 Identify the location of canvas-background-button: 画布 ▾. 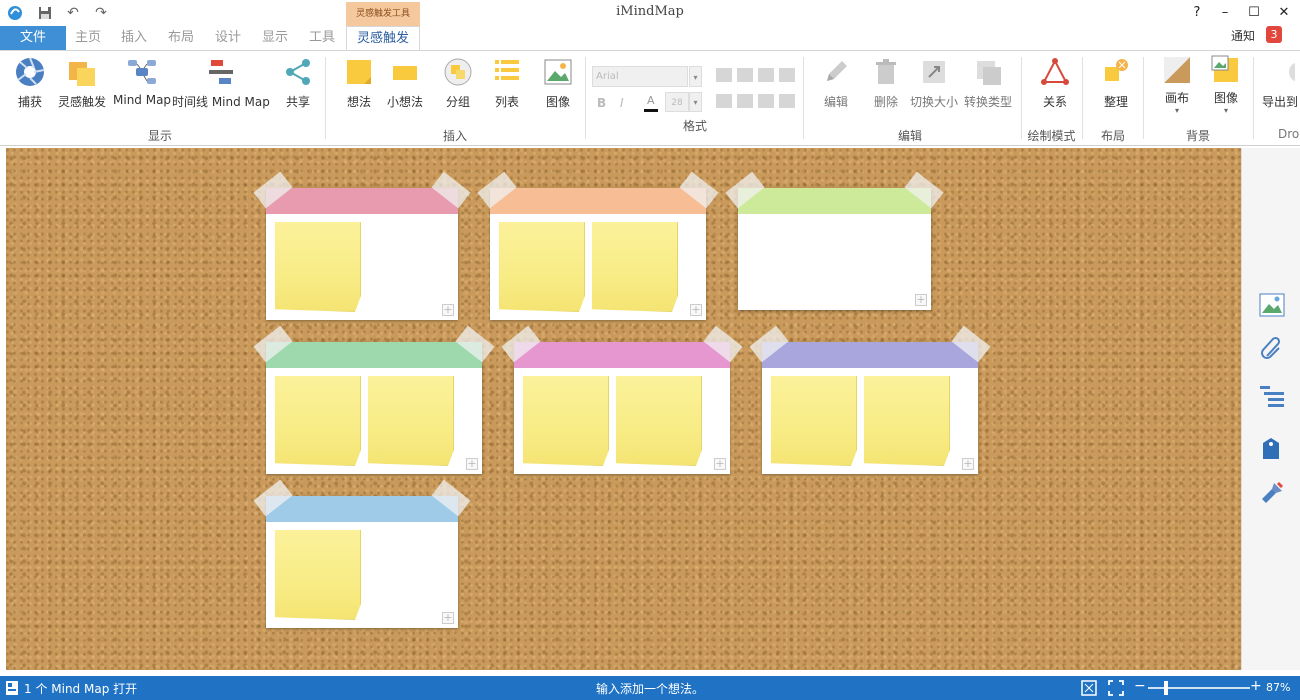
(1177, 85).